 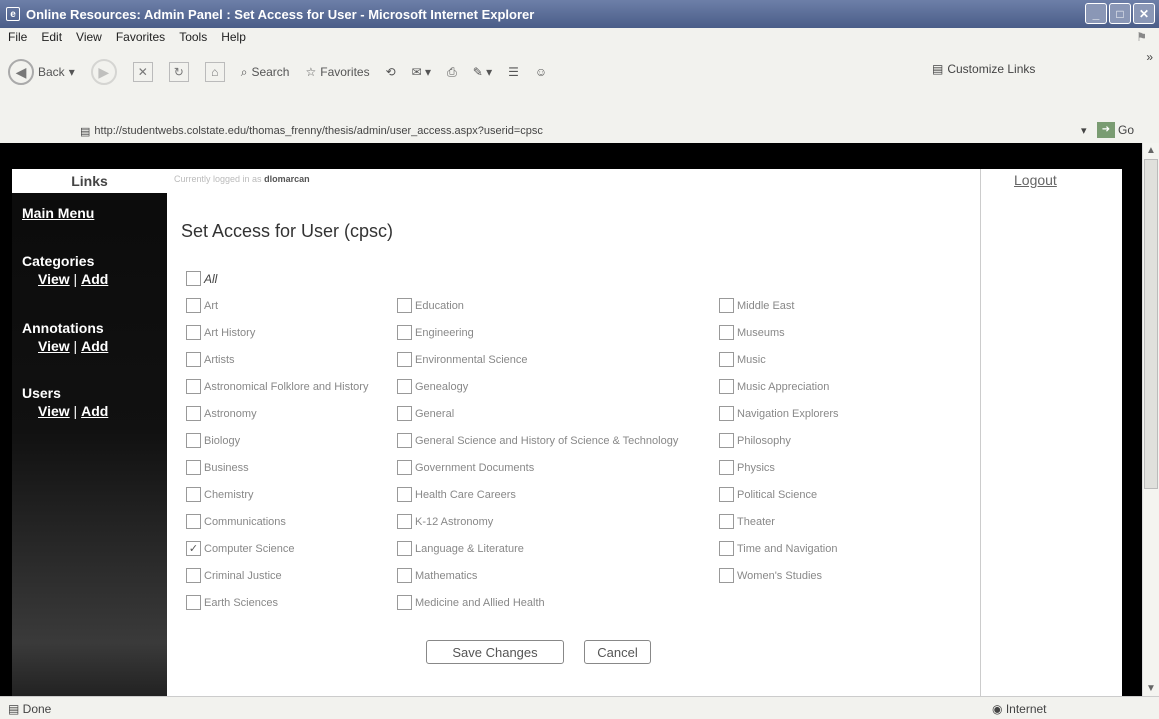 I want to click on annotations-add-link: Add, so click(x=94, y=346).